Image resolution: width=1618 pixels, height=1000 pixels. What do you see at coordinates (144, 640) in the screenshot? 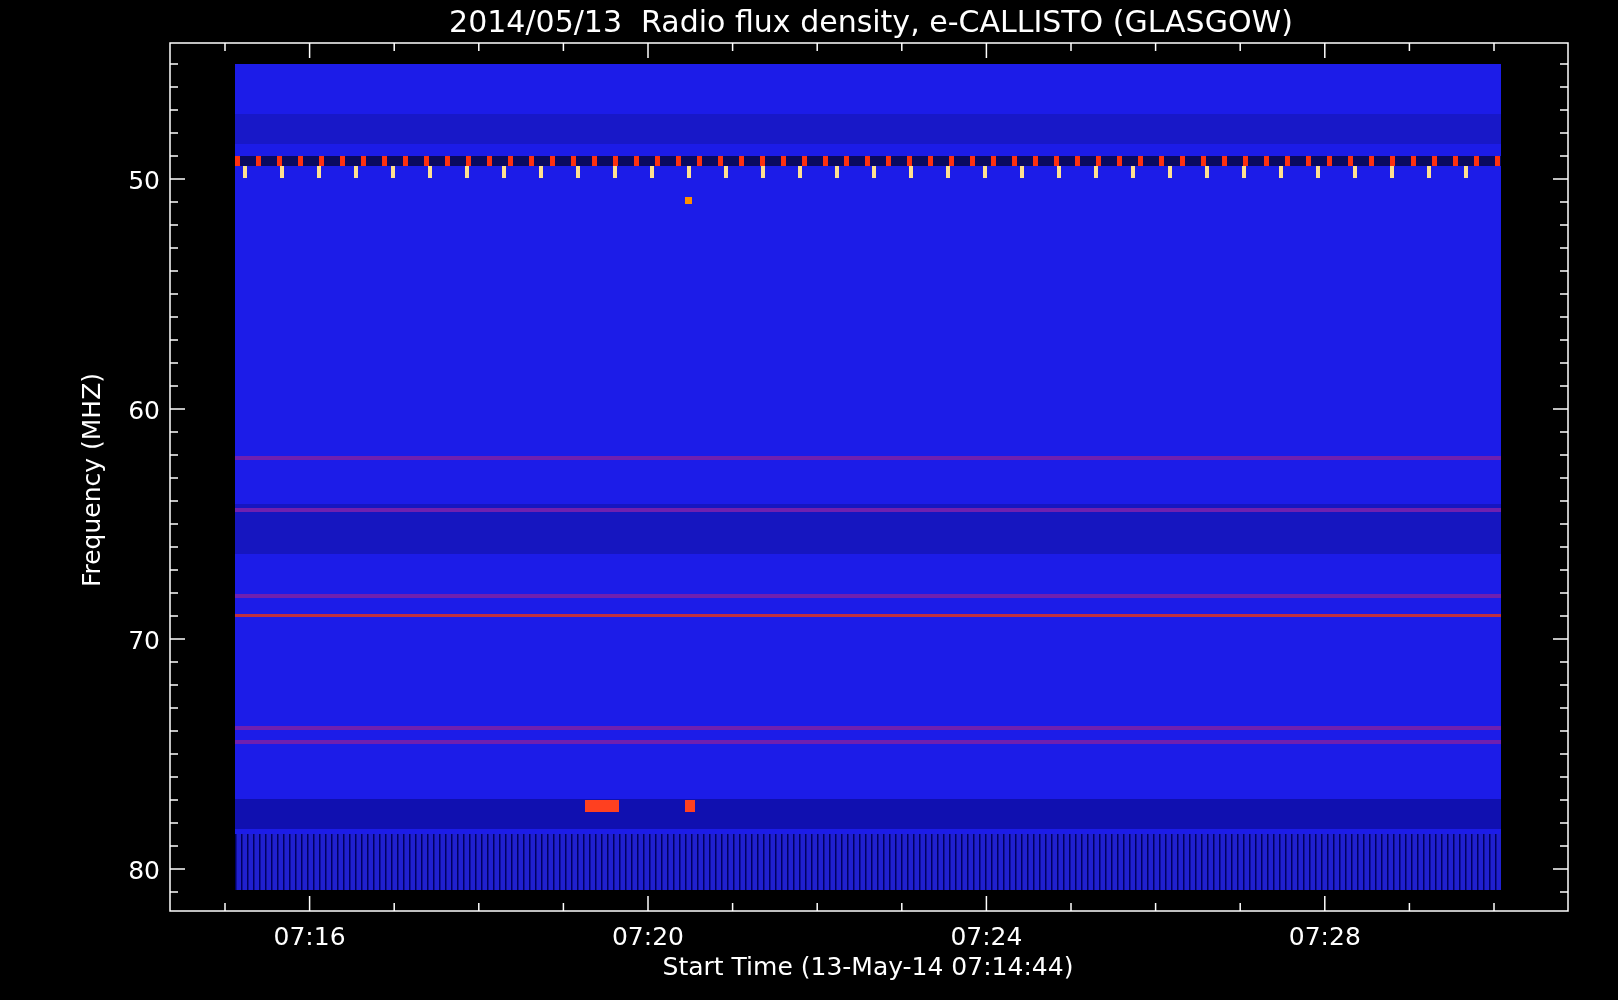
I see `tick-label: 70` at bounding box center [144, 640].